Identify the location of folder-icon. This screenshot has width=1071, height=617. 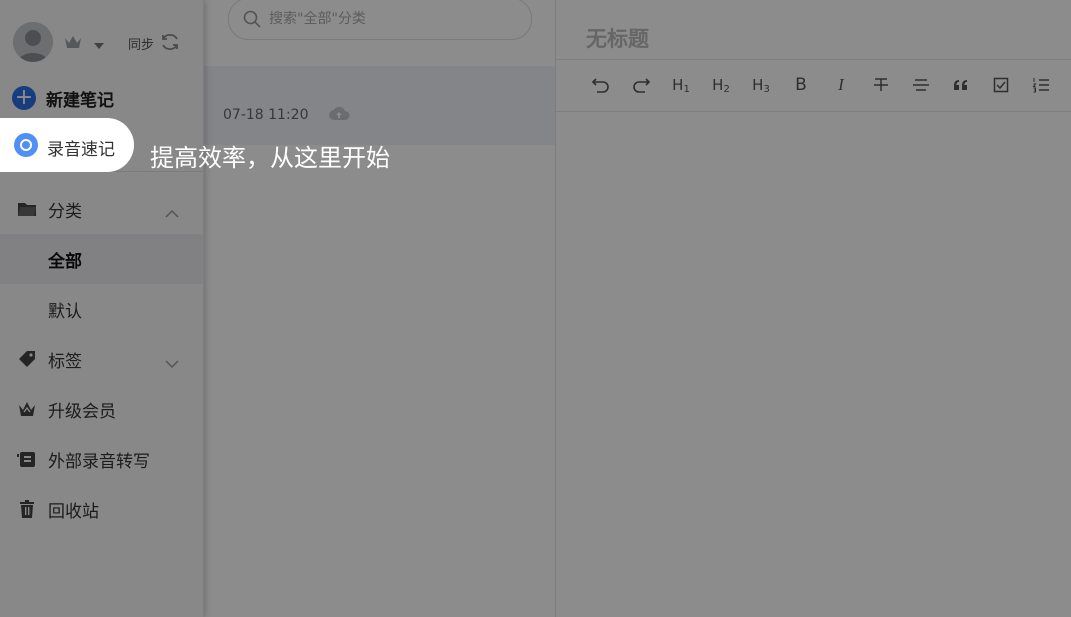
(27, 209).